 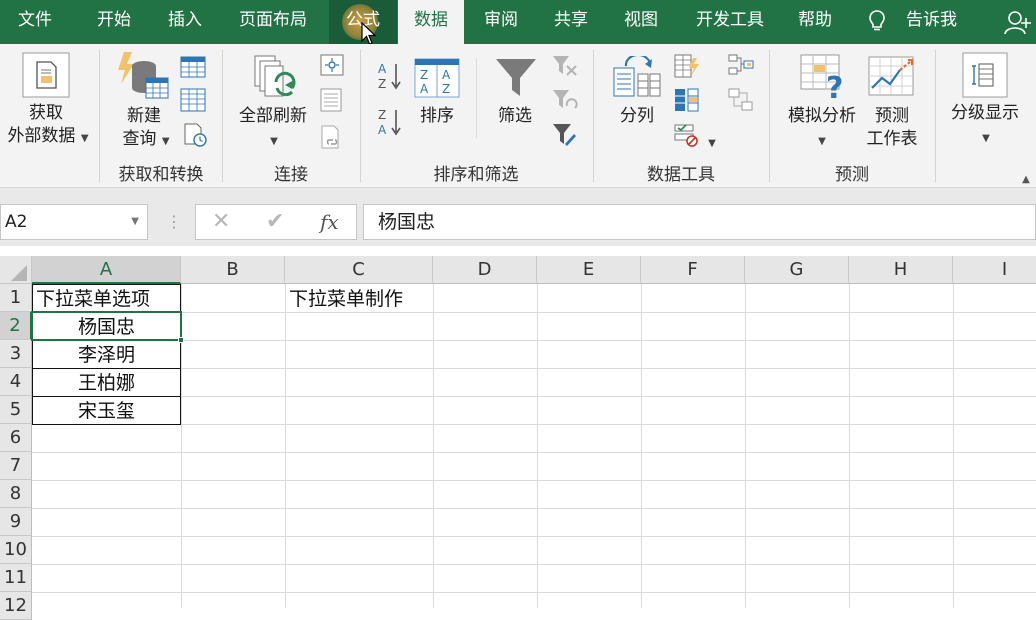 What do you see at coordinates (106, 383) in the screenshot?
I see `cell-a4: 王柏娜` at bounding box center [106, 383].